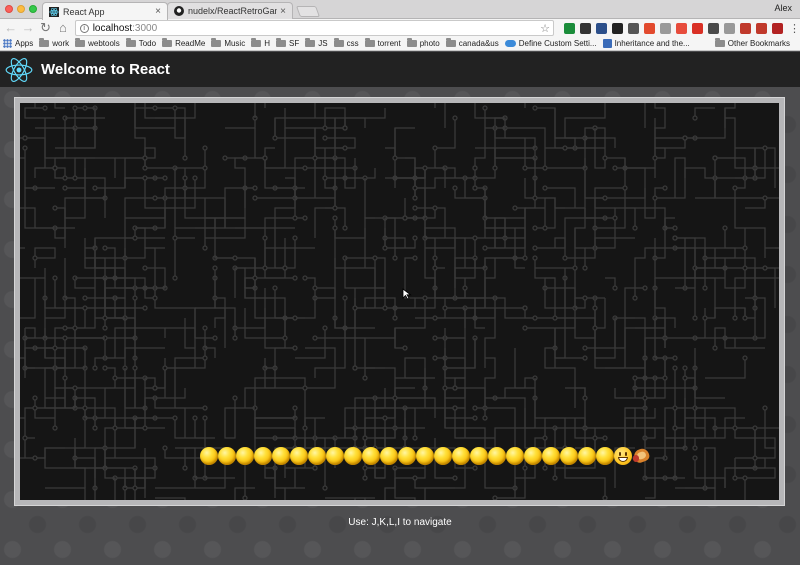 The height and width of the screenshot is (565, 800). What do you see at coordinates (10, 28) in the screenshot?
I see `back-arrow-icon: ←` at bounding box center [10, 28].